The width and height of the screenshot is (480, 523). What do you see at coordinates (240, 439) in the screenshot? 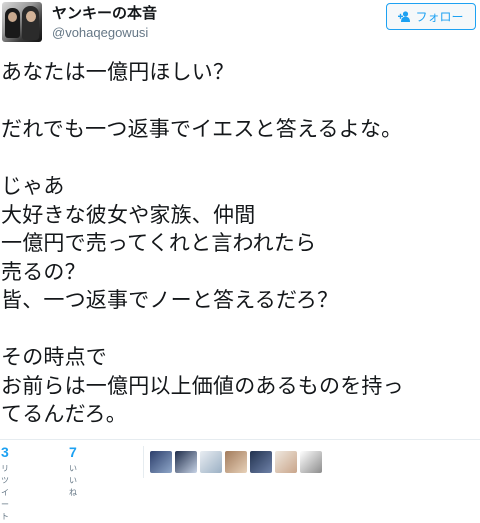
I see `stats-divider` at bounding box center [240, 439].